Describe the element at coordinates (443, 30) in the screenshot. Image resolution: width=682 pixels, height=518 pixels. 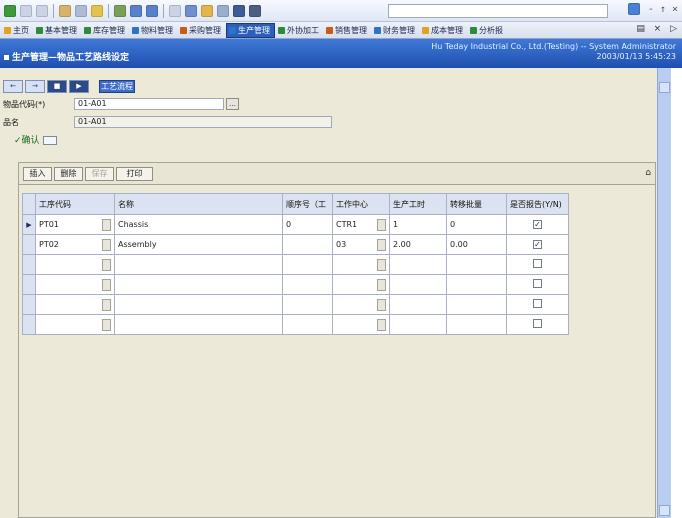
I see `module-tab: 成本管理` at that location.